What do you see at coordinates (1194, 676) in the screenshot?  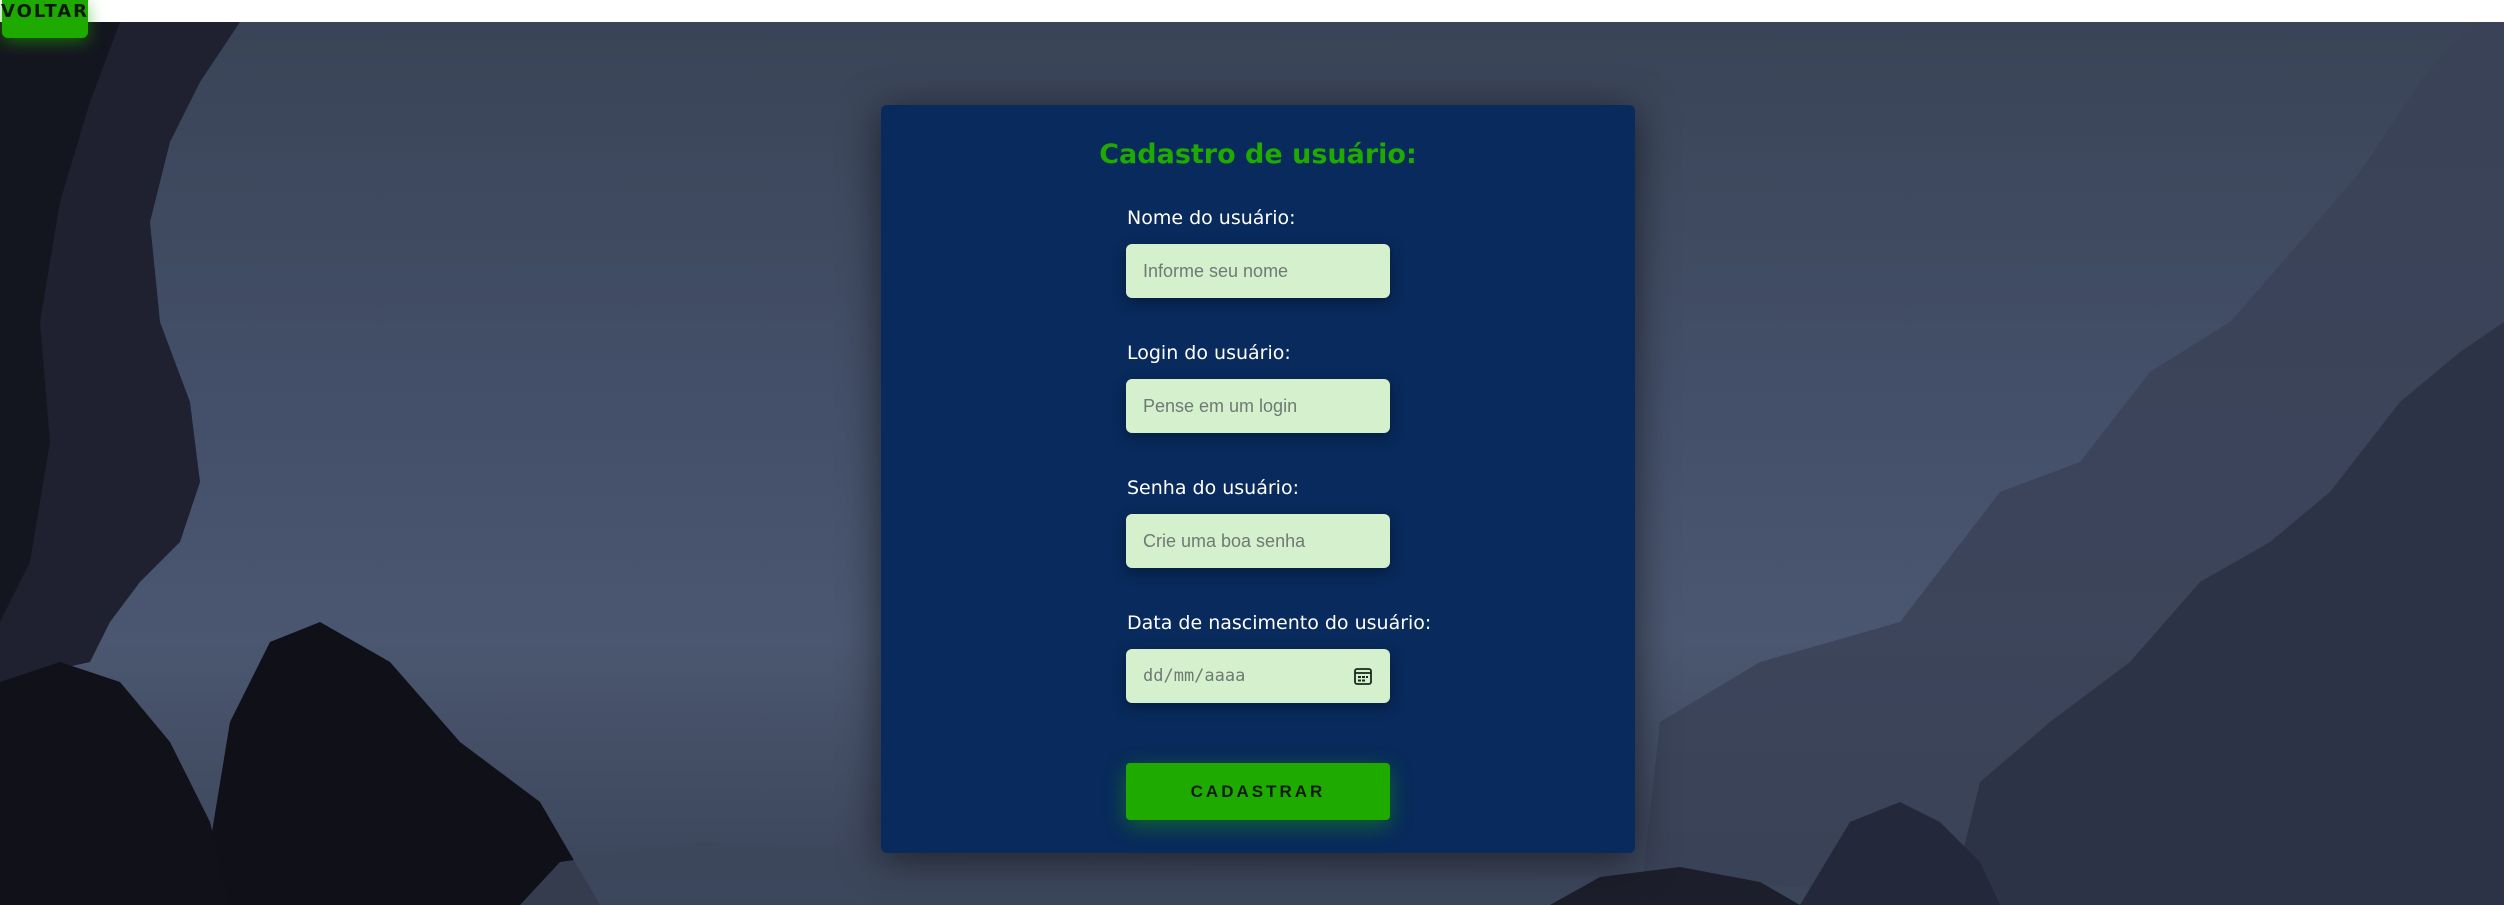 I see `birthdate-placeholder: dd/mm/aaaa` at bounding box center [1194, 676].